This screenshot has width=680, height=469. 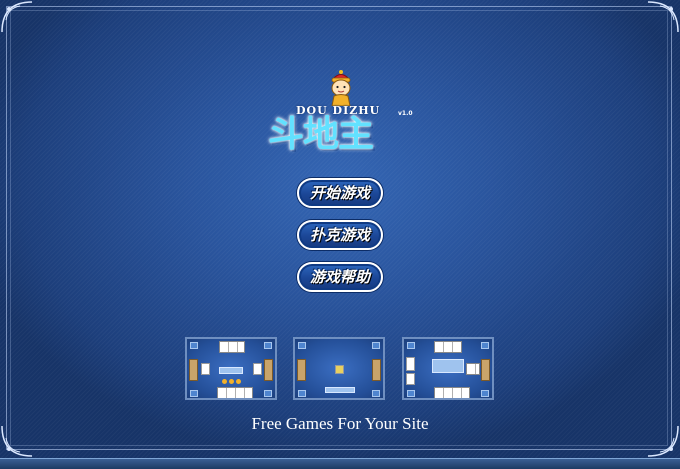 What do you see at coordinates (341, 87) in the screenshot?
I see `mascot-icon` at bounding box center [341, 87].